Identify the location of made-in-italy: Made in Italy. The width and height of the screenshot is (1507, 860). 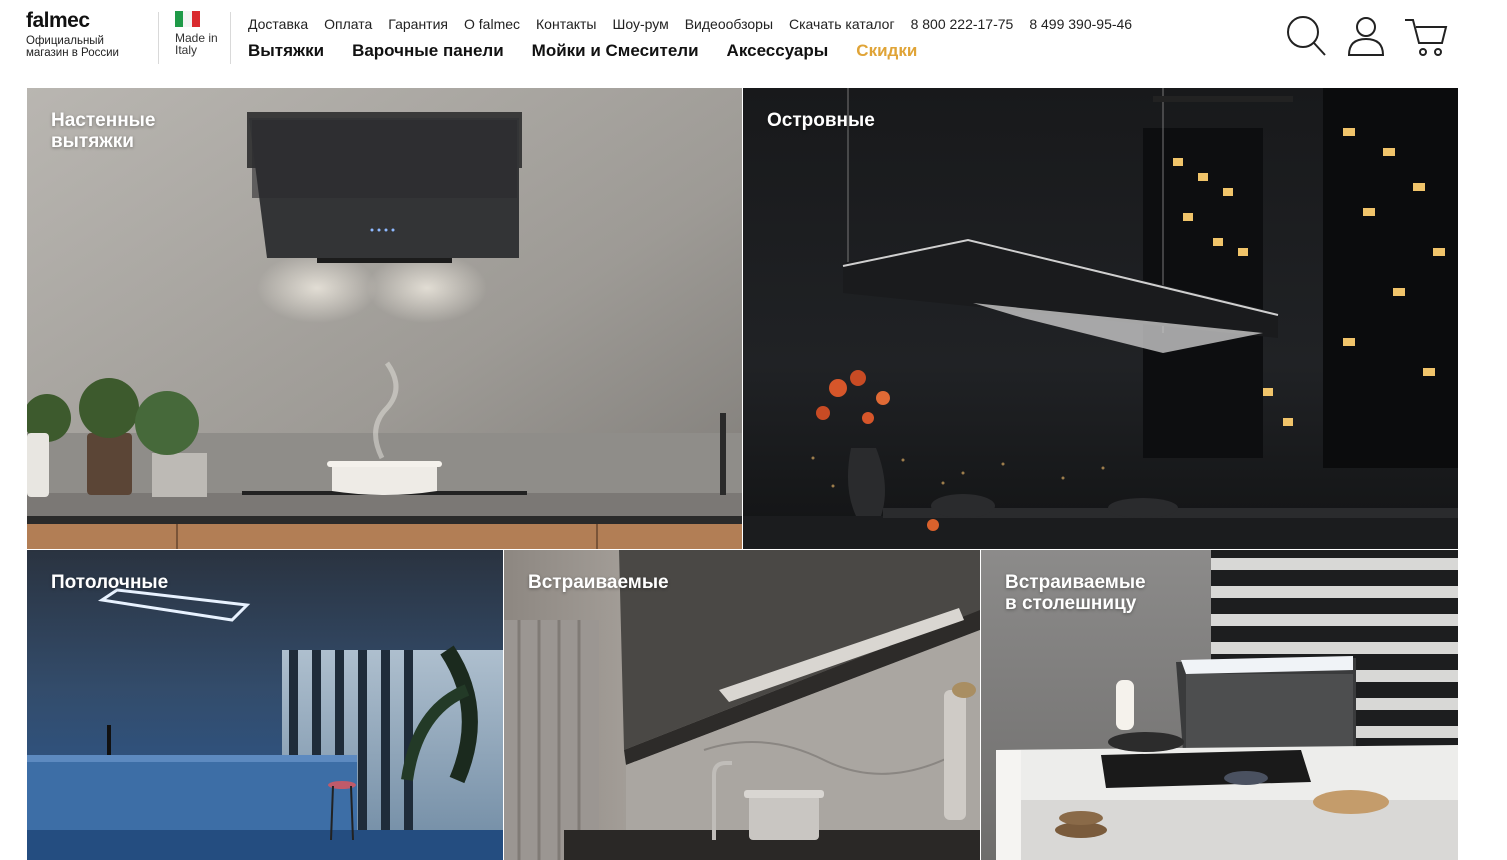
(200, 33).